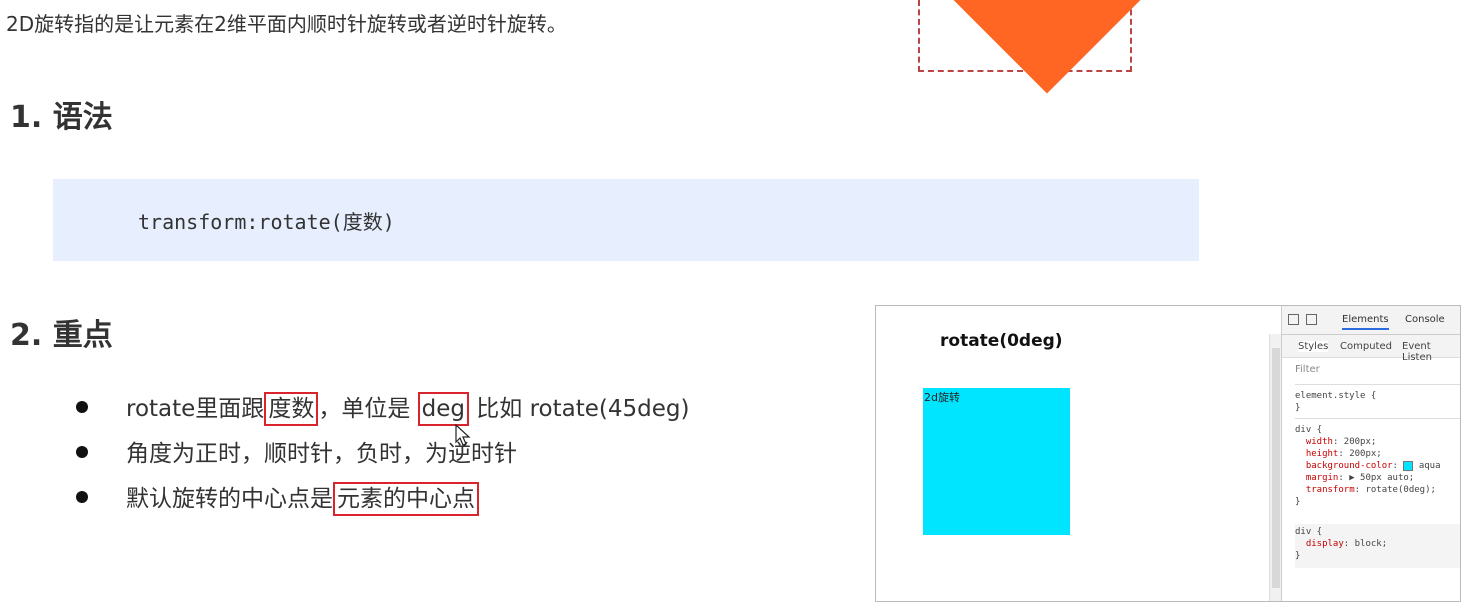  Describe the element at coordinates (61, 335) in the screenshot. I see `section-heading-keypoints: 2. 重点` at that location.